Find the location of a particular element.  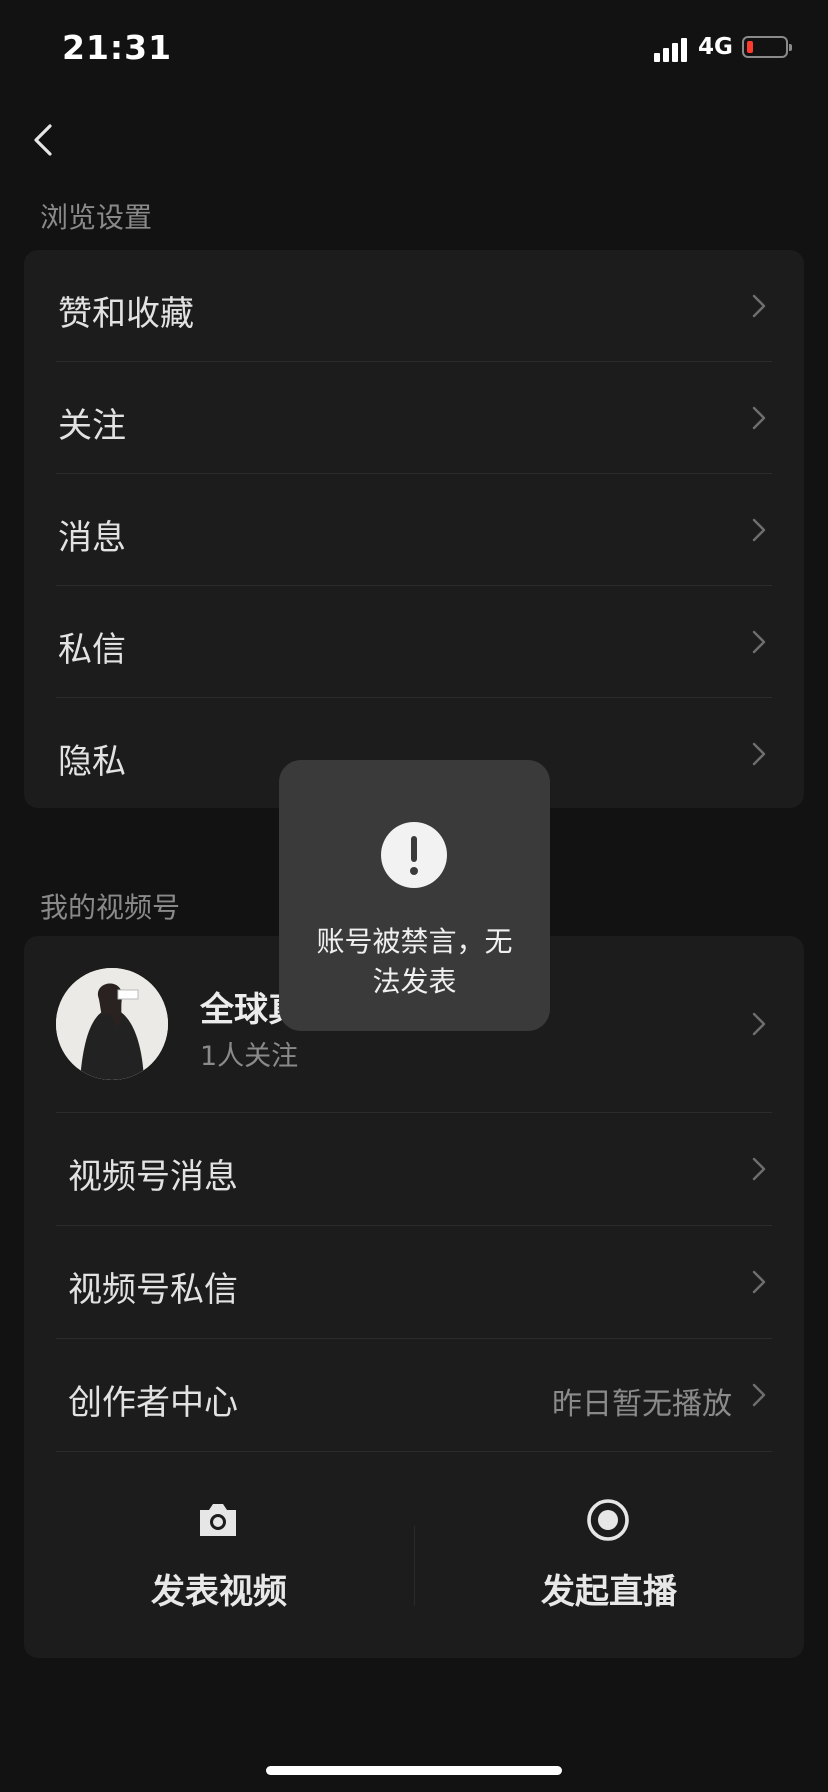

action-bar: 发表视频 发起直播 is located at coordinates (414, 1556).